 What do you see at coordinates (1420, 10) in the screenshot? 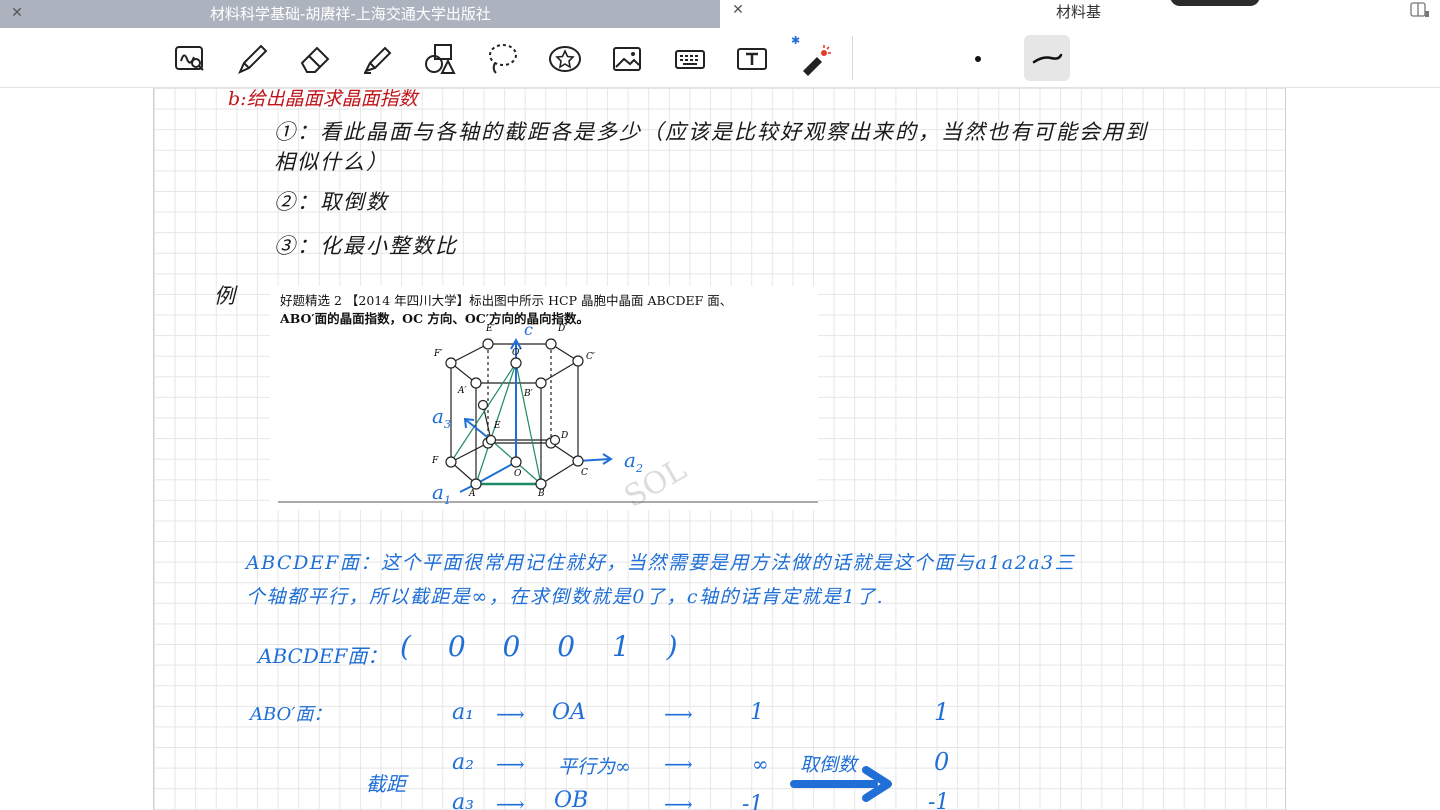
I see `split-view-icon` at bounding box center [1420, 10].